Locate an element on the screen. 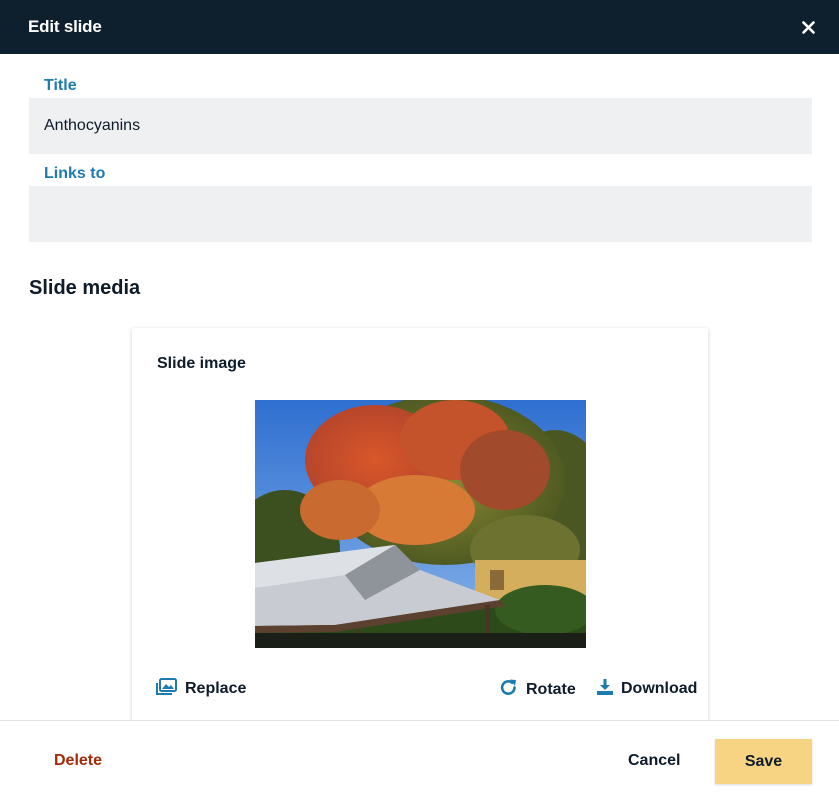 Image resolution: width=839 pixels, height=795 pixels. delete-button: Delete is located at coordinates (78, 761).